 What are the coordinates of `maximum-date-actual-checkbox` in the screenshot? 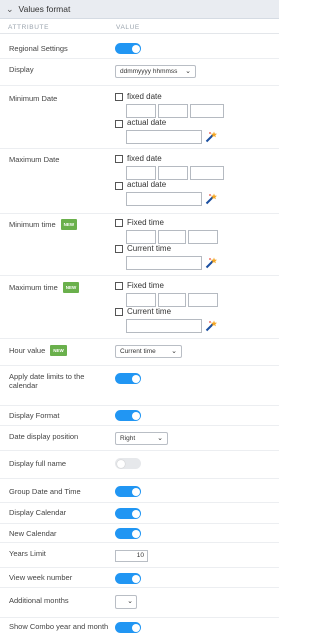 It's located at (119, 186).